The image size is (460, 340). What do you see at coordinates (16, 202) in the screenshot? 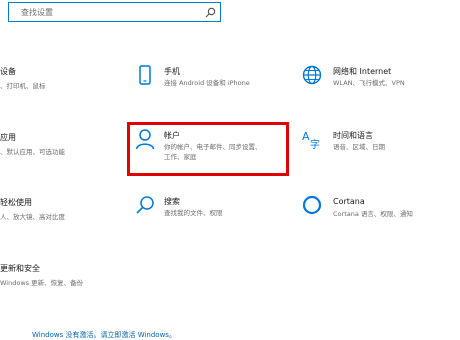
I see `tile-ease-title: 轻松使用` at bounding box center [16, 202].